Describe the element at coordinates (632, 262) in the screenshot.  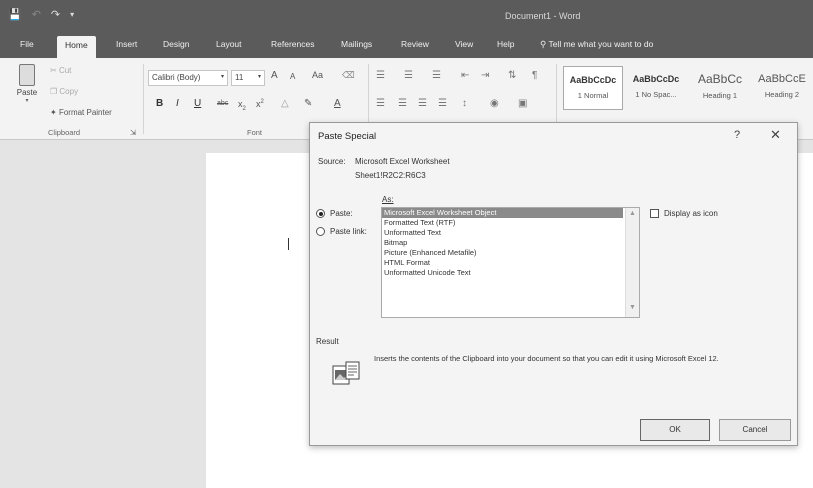
I see `listbox-scrollbar: ▲ ▼` at that location.